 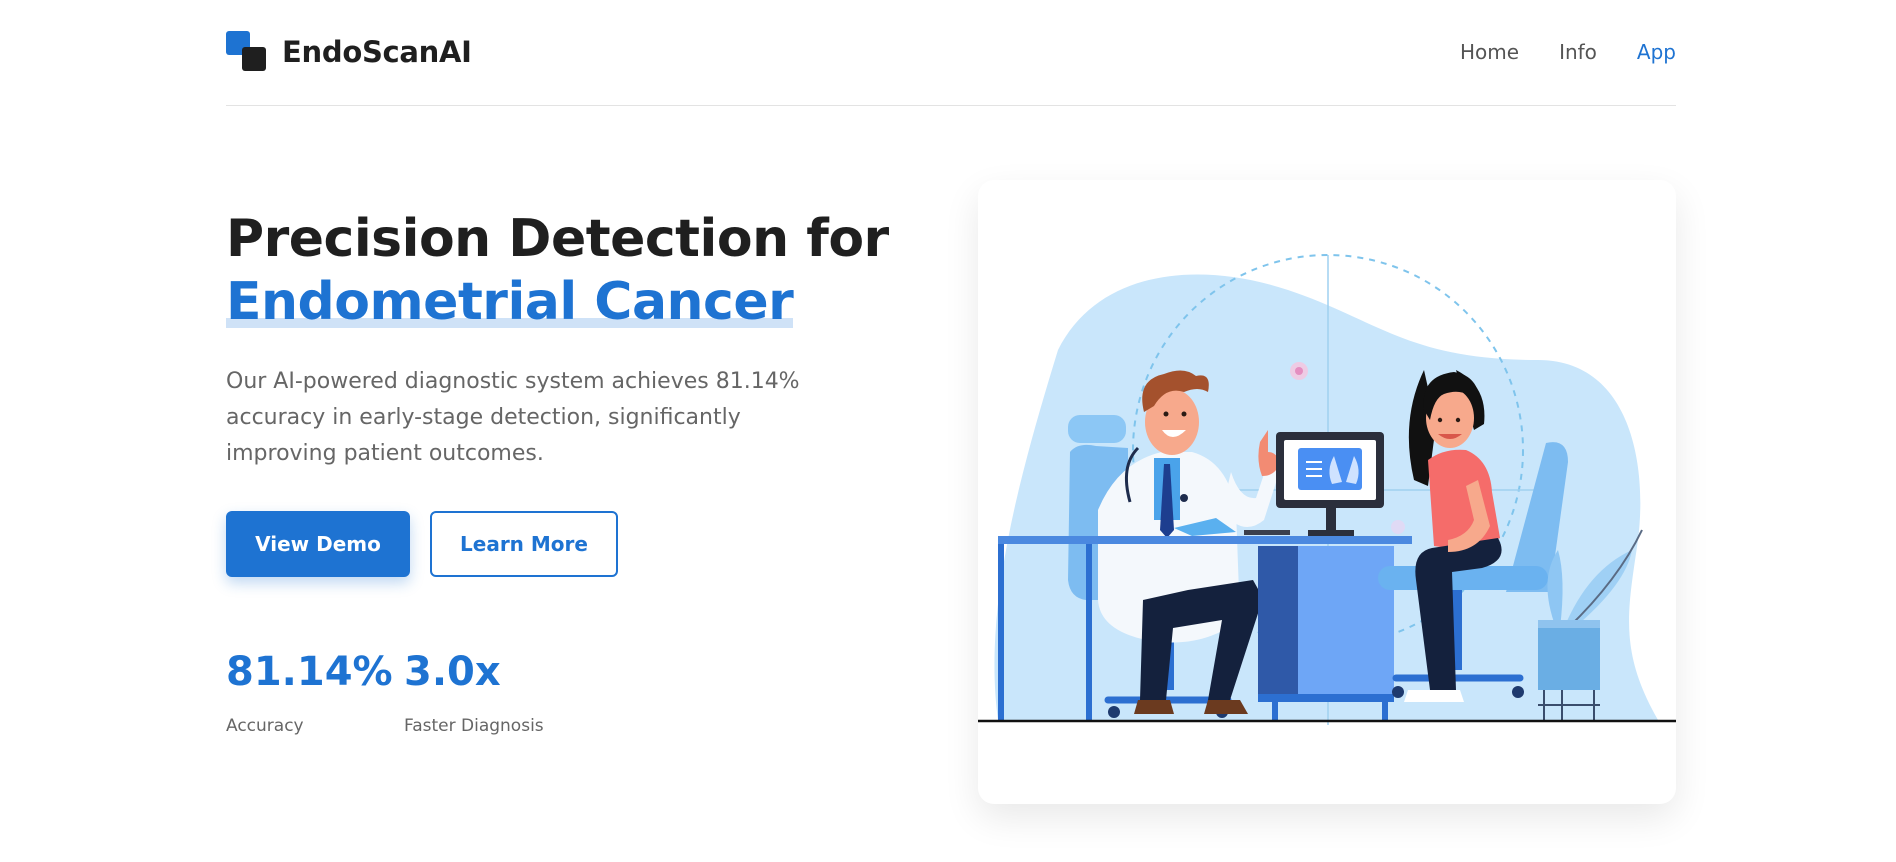 I want to click on stat-speed: 3.0x Faster Diagnosis, so click(x=474, y=692).